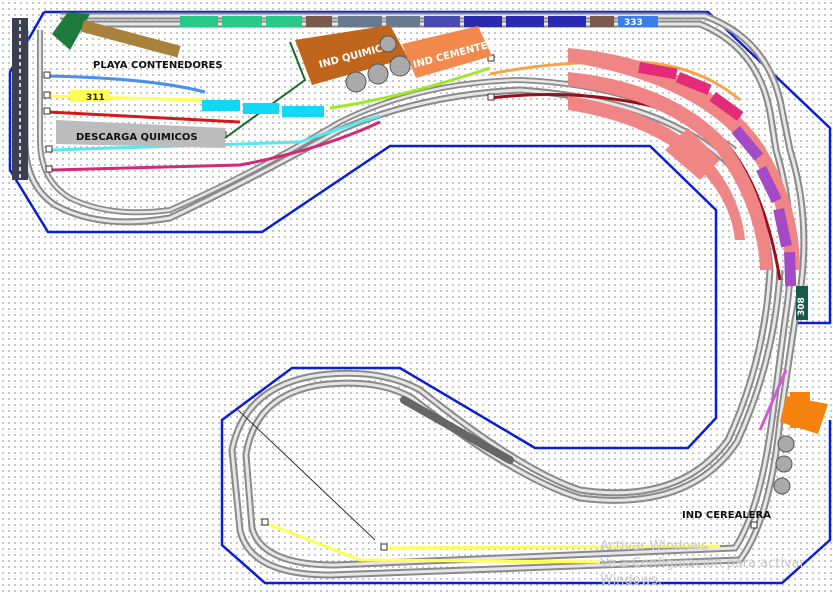 This screenshot has width=833, height=594. I want to click on watermark-line1: Activar Windows, so click(654, 546).